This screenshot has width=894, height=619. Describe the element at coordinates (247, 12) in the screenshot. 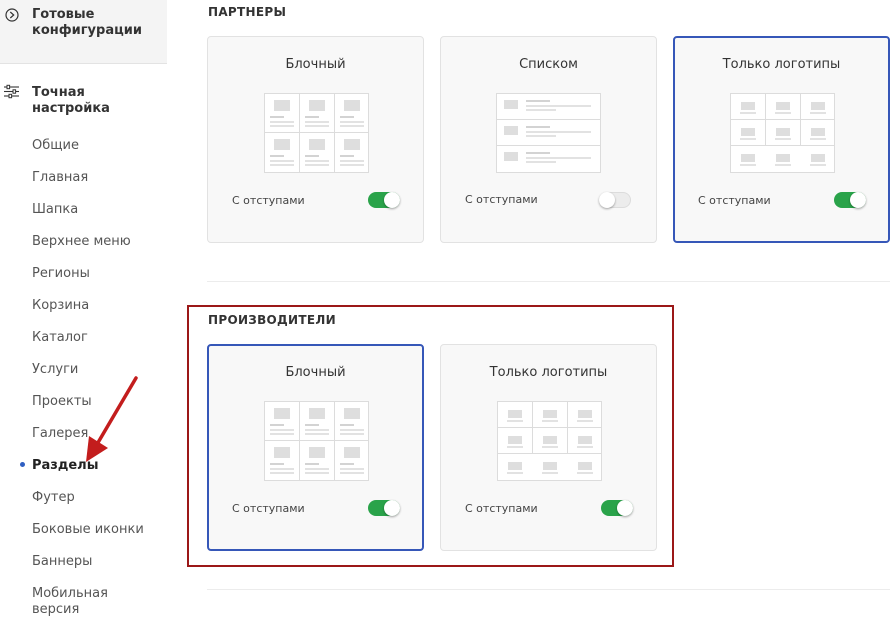

I see `partners-section-title: ПАРТНЕРЫ` at that location.